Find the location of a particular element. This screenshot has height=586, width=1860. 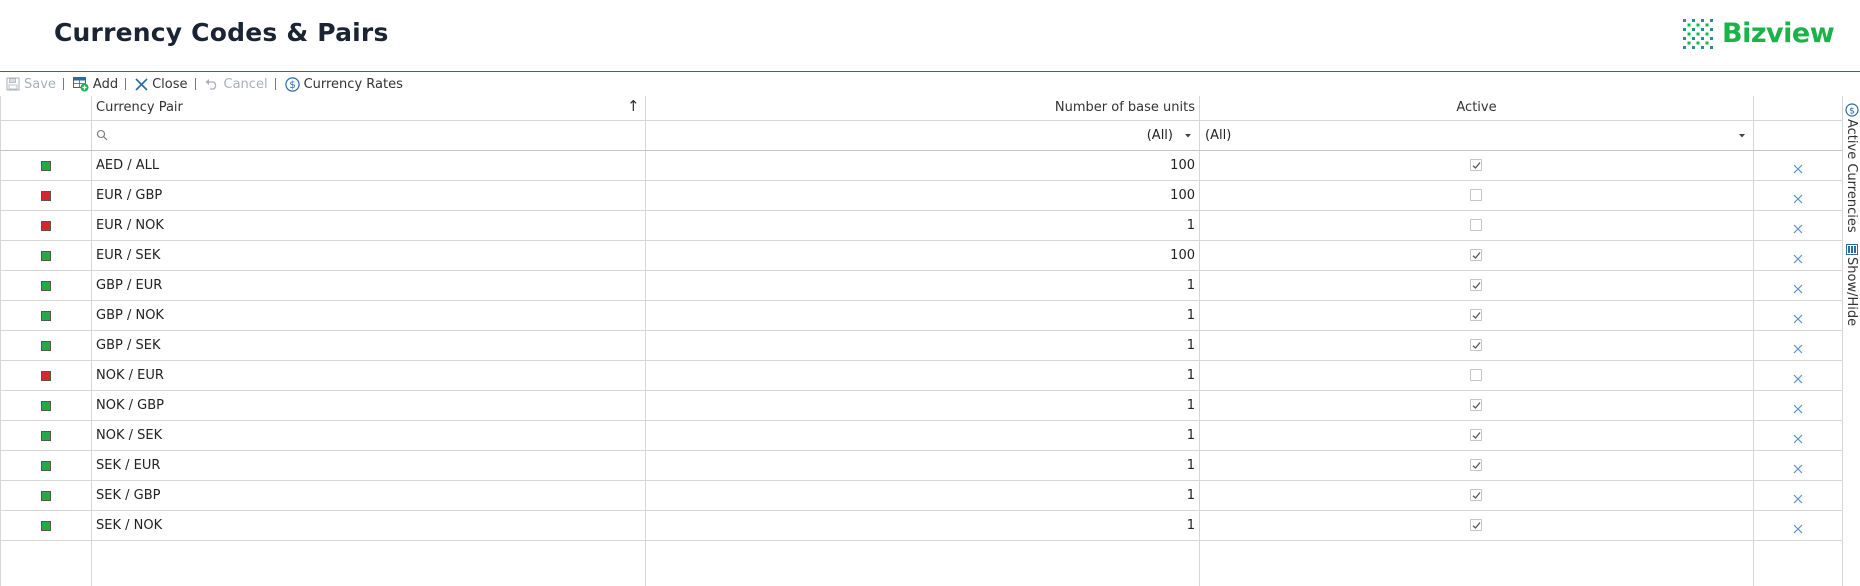

table-row: NOK / EUR 1 is located at coordinates (921, 376).